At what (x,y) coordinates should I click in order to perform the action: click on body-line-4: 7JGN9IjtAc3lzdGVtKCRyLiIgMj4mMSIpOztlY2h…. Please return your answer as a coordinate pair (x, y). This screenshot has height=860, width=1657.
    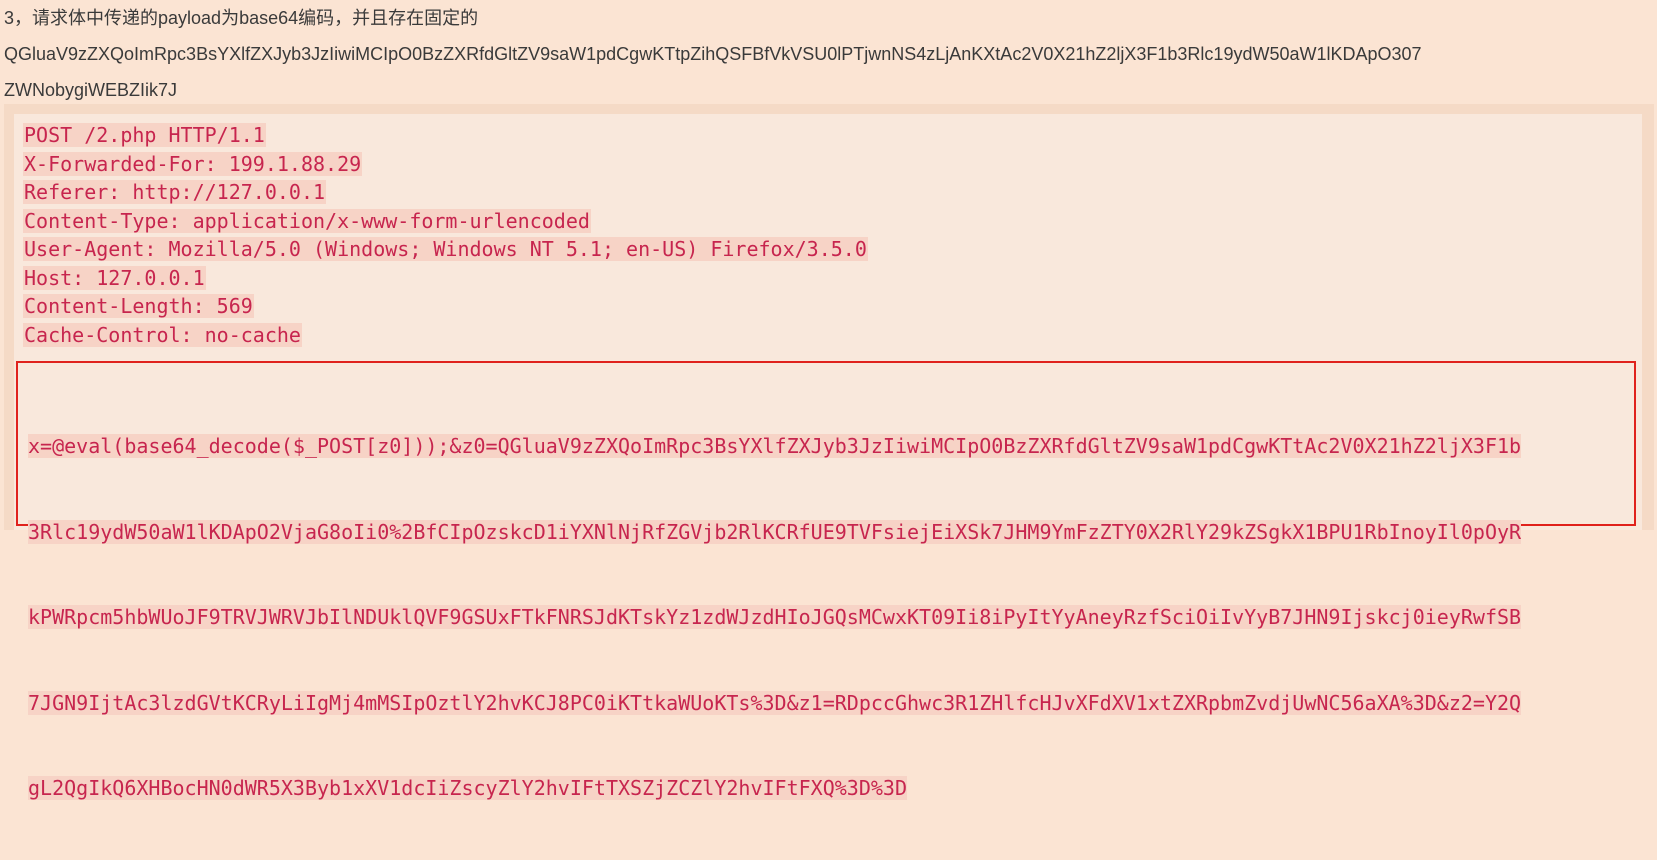
    Looking at the image, I should click on (775, 702).